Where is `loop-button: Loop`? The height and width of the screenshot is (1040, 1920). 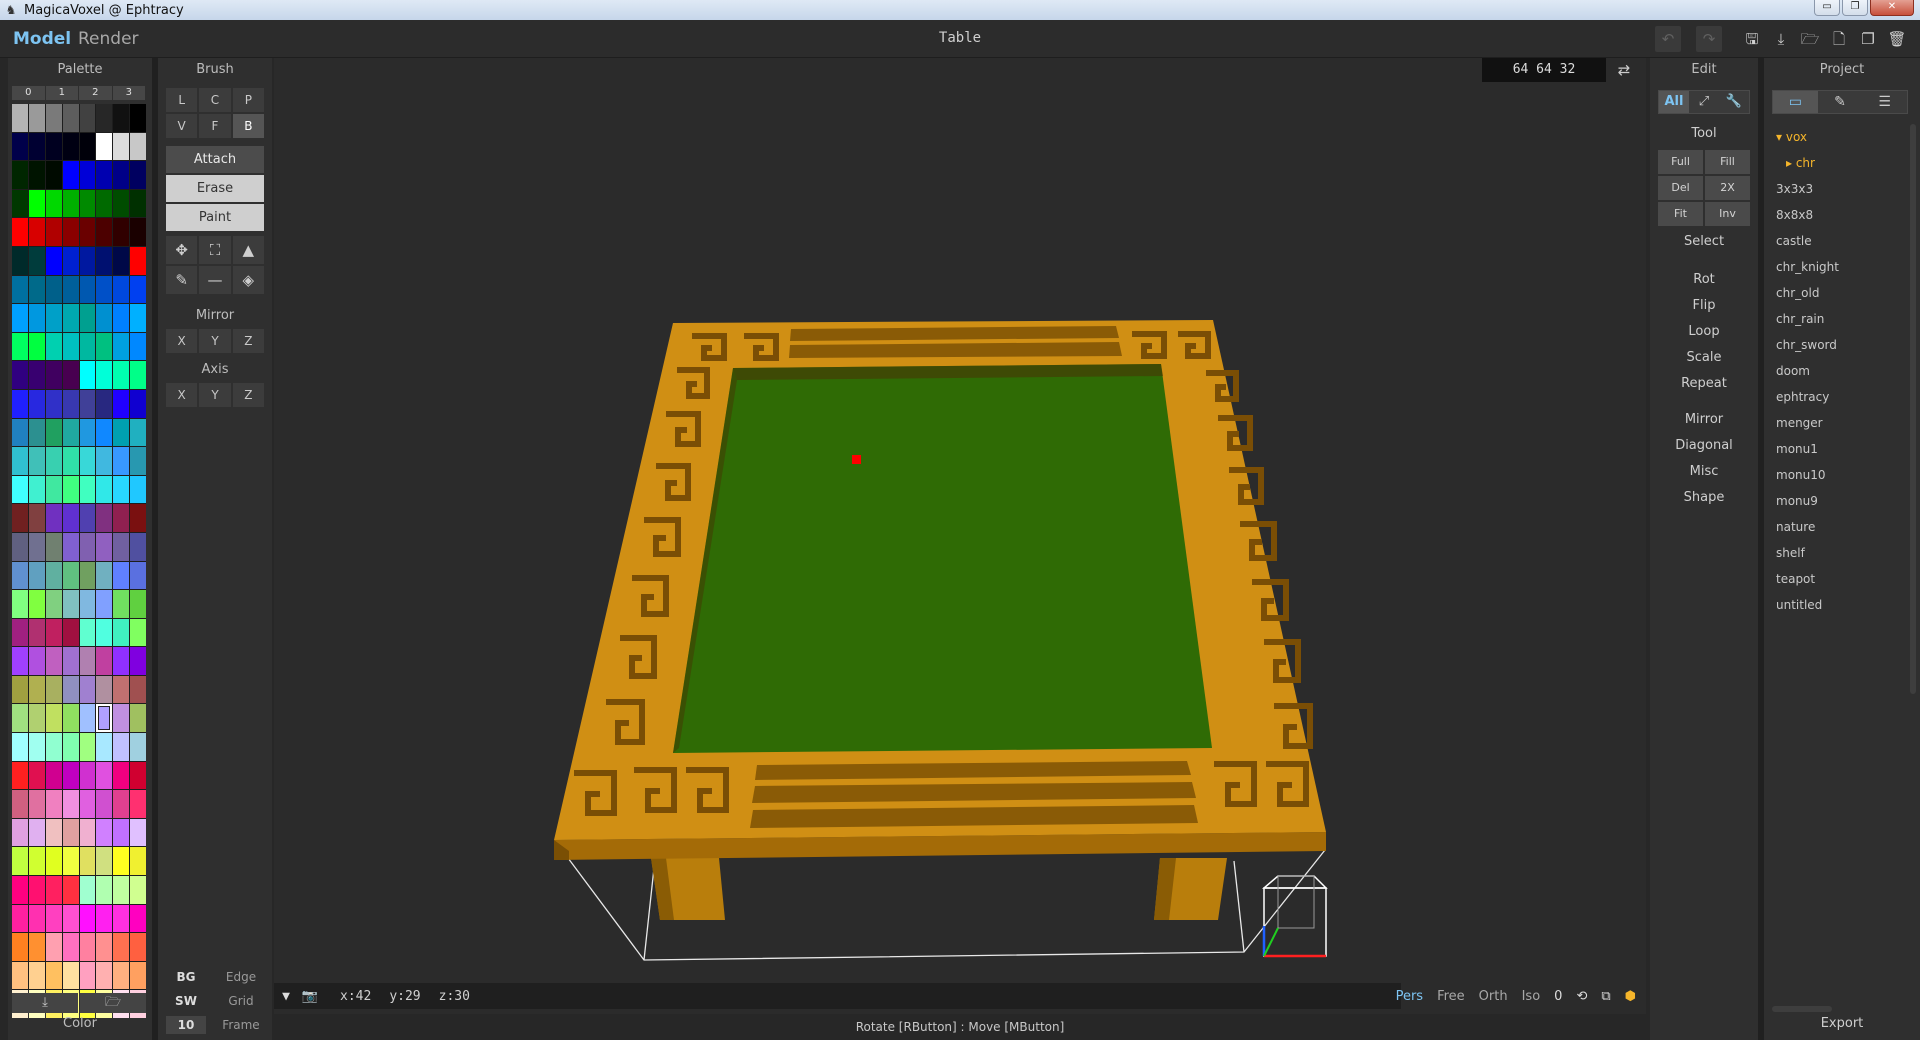
loop-button: Loop is located at coordinates (1704, 331).